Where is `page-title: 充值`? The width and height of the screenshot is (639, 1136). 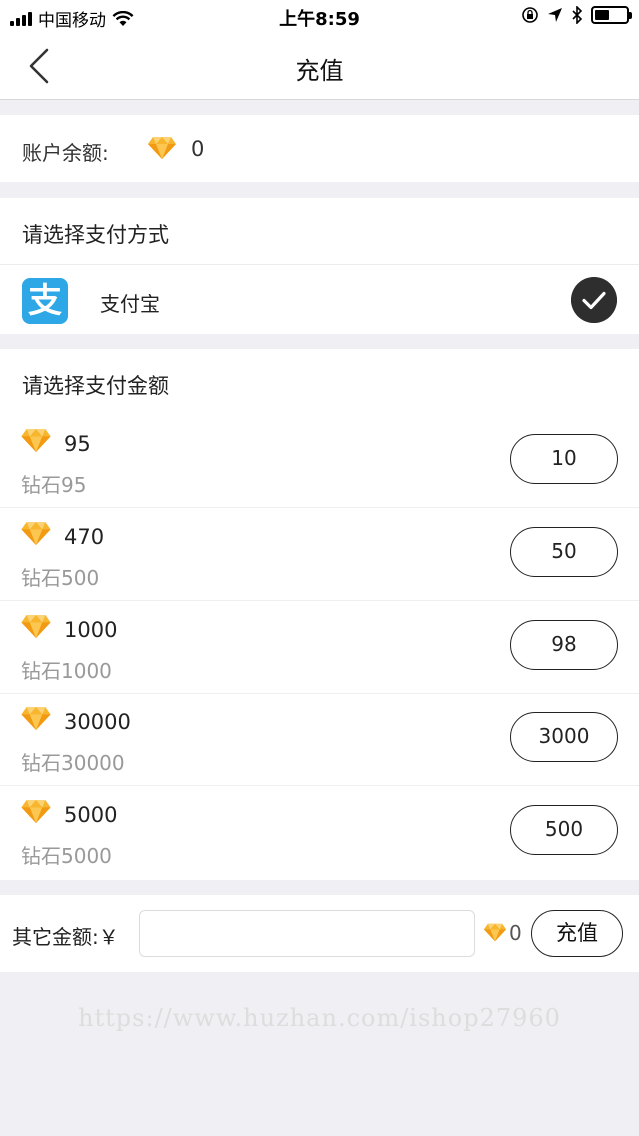 page-title: 充值 is located at coordinates (319, 71).